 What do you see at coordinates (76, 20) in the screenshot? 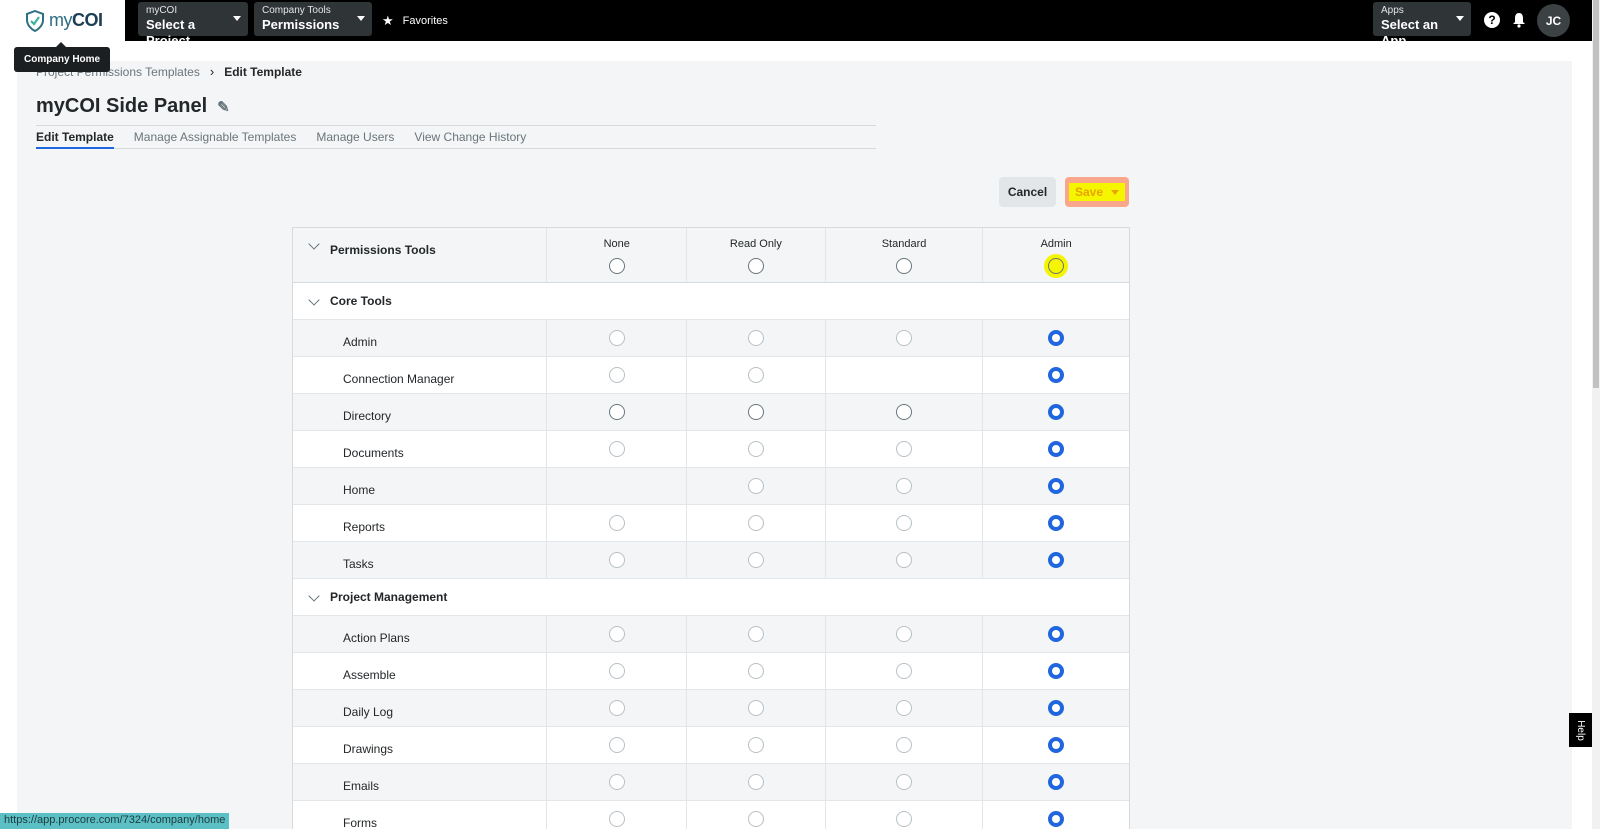
I see `logo-text: myCOI` at bounding box center [76, 20].